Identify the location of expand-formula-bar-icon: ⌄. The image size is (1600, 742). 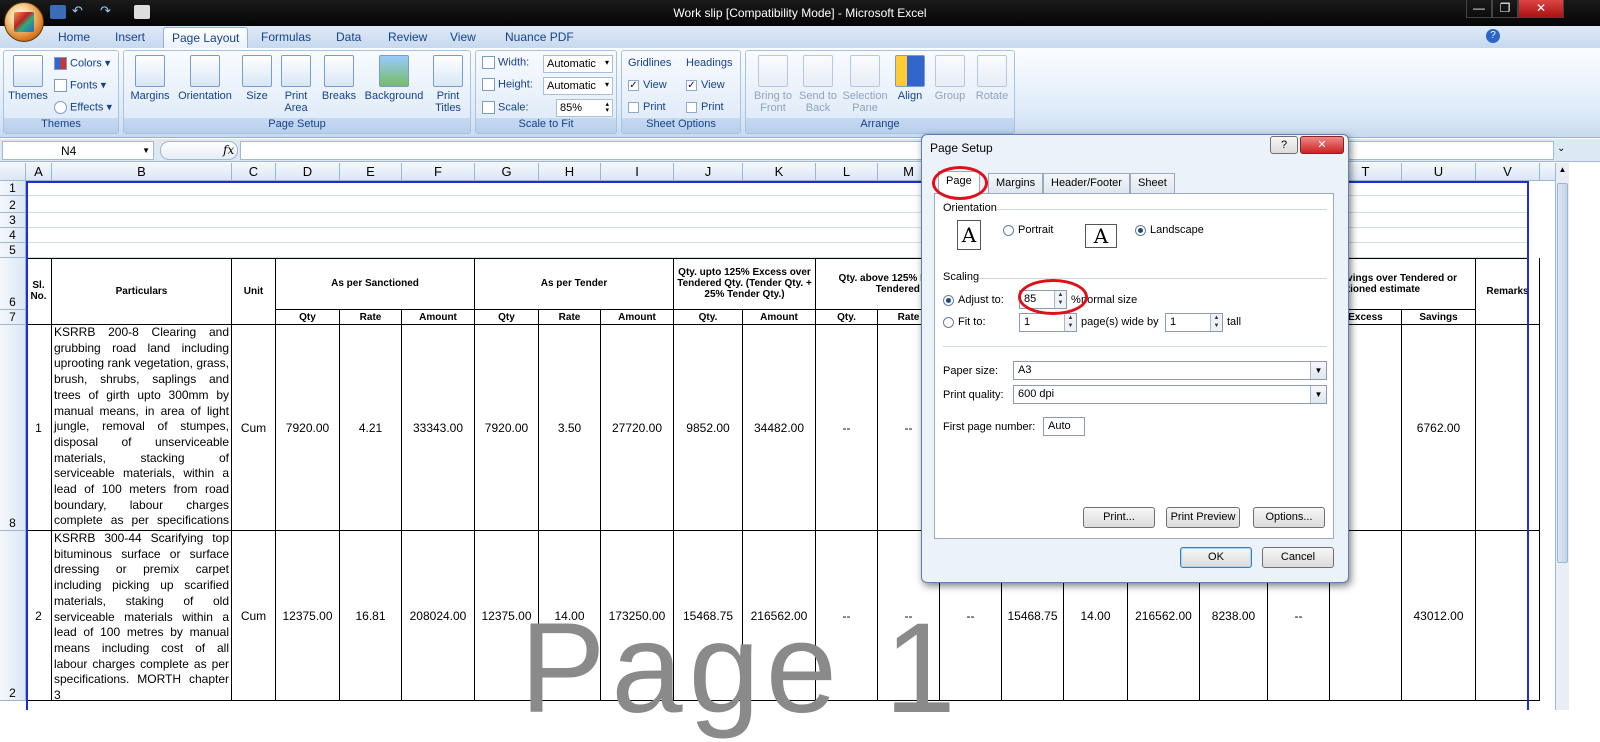
(1561, 148).